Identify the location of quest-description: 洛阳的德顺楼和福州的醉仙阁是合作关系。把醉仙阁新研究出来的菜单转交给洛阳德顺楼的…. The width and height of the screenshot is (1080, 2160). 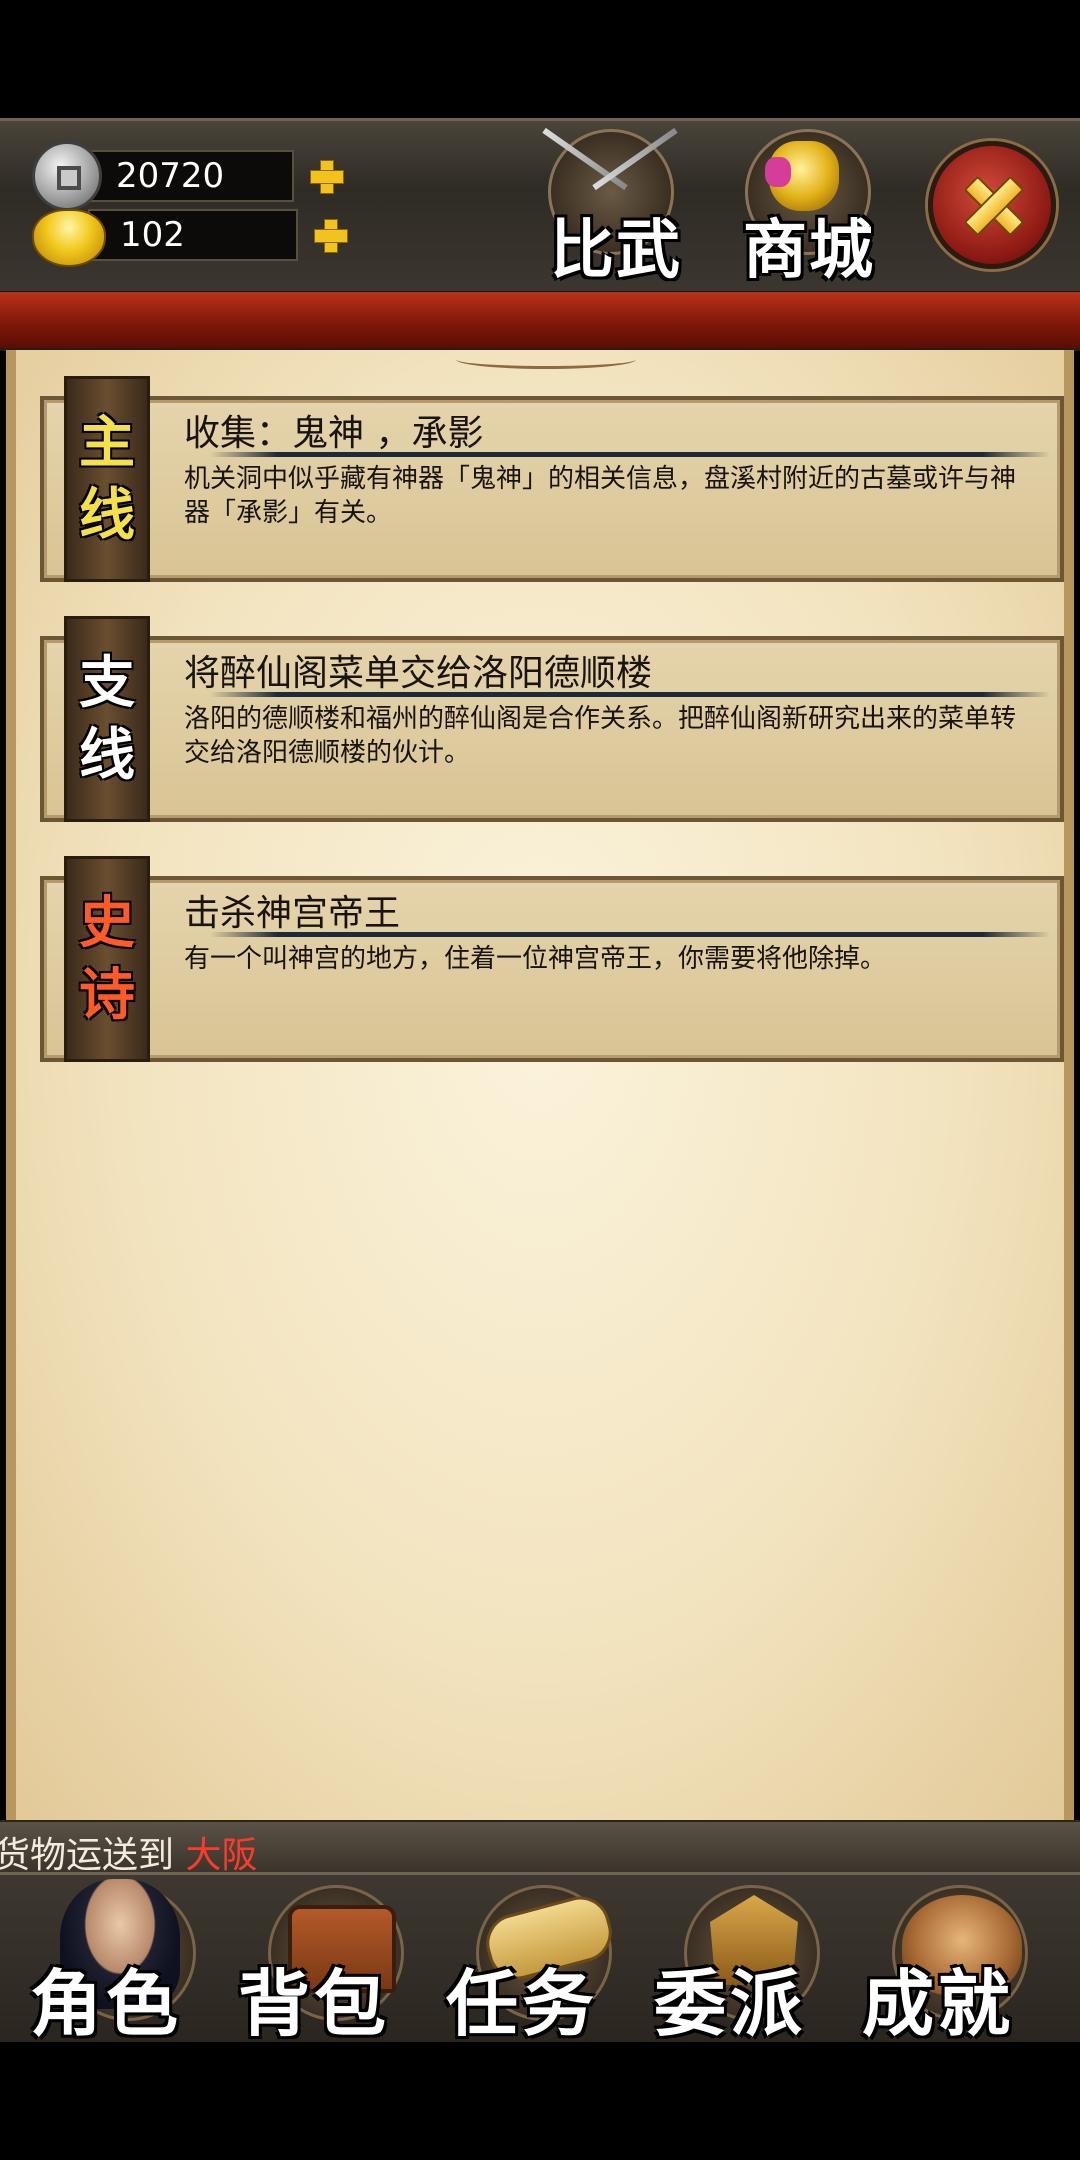
(600, 736).